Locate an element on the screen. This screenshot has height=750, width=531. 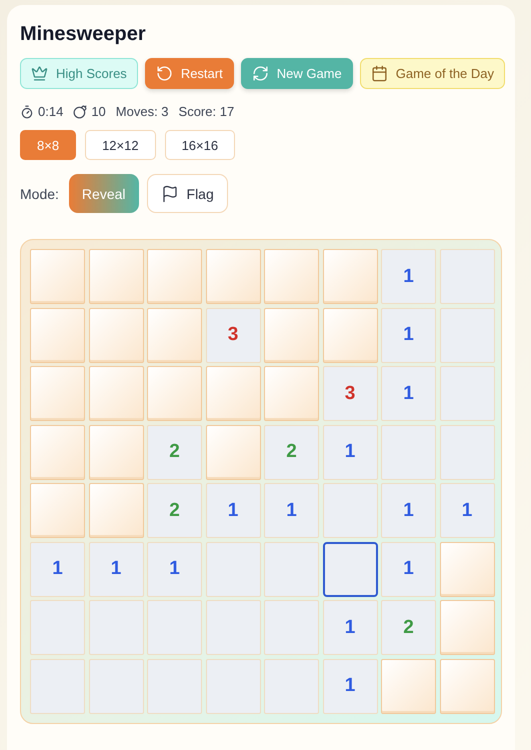
calendar-icon is located at coordinates (379, 73).